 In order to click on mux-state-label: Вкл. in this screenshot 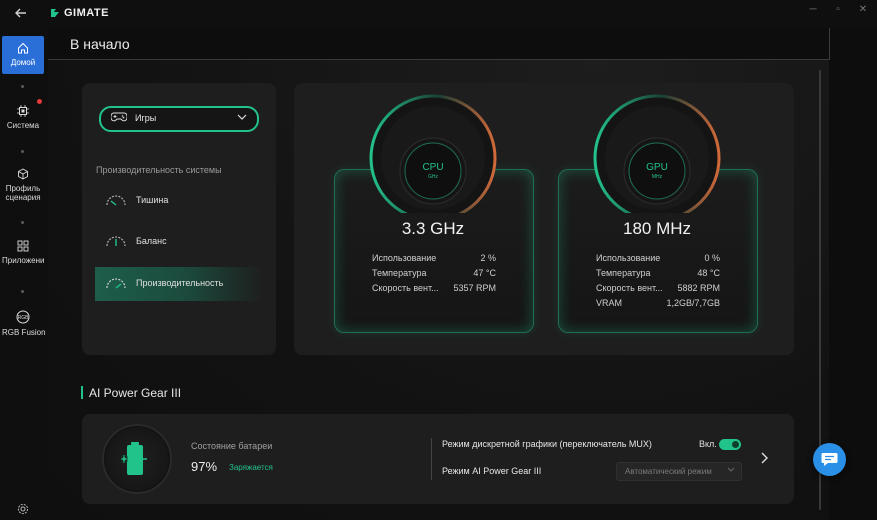, I will do `click(708, 444)`.